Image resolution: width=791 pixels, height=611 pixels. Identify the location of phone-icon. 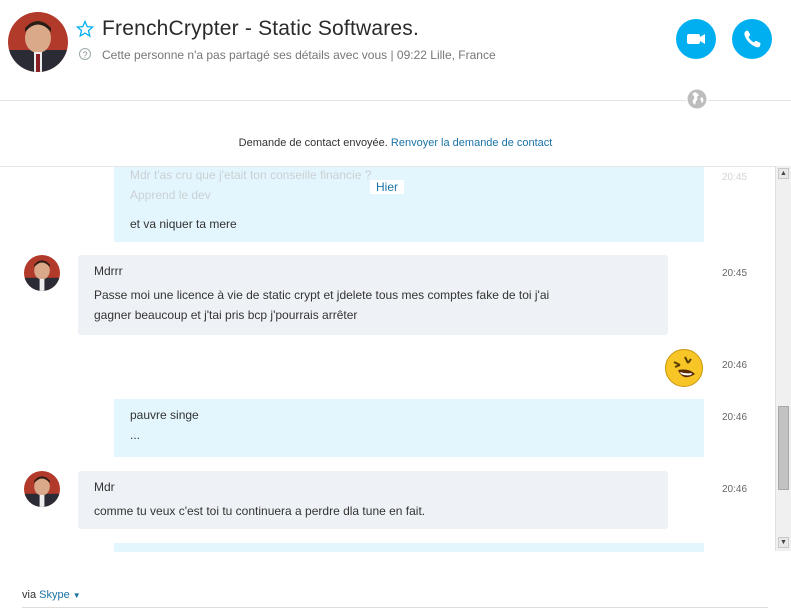
(752, 39).